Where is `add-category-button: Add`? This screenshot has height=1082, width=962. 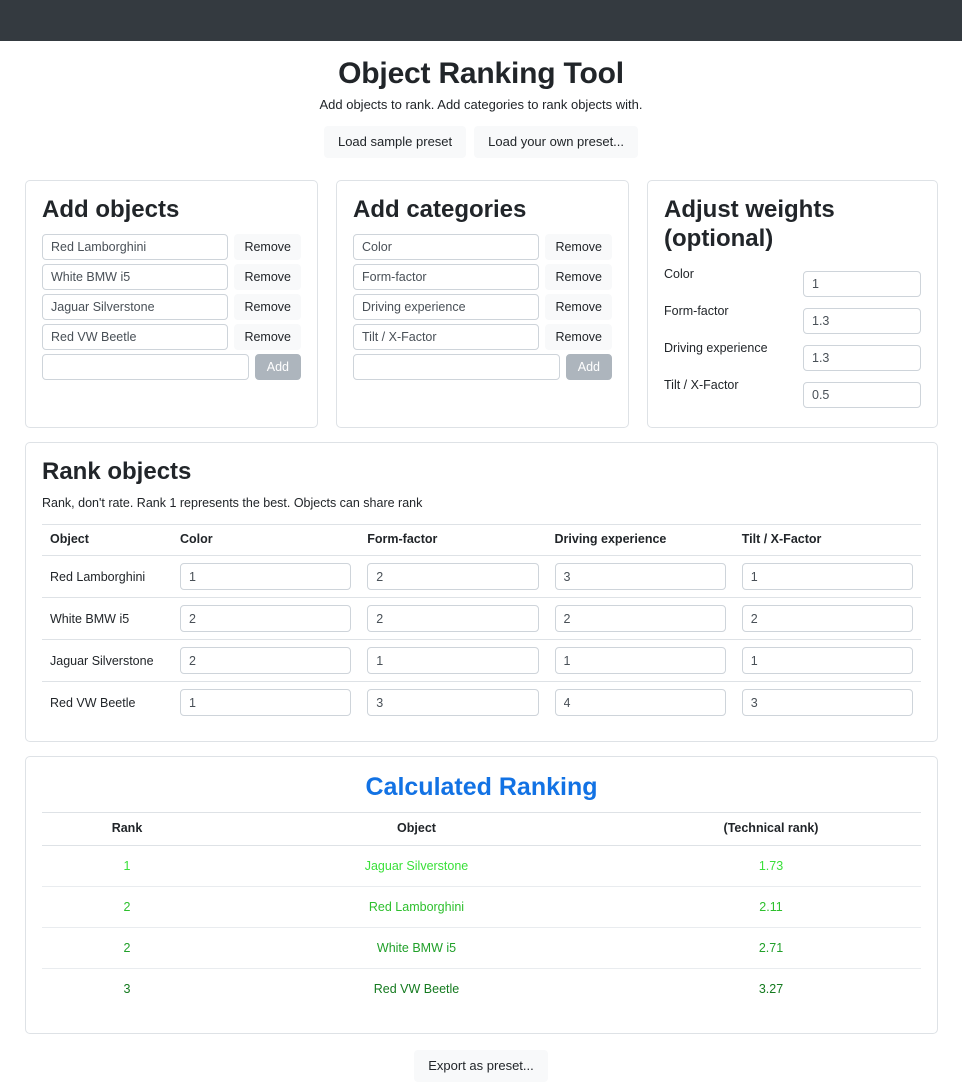 add-category-button: Add is located at coordinates (588, 366).